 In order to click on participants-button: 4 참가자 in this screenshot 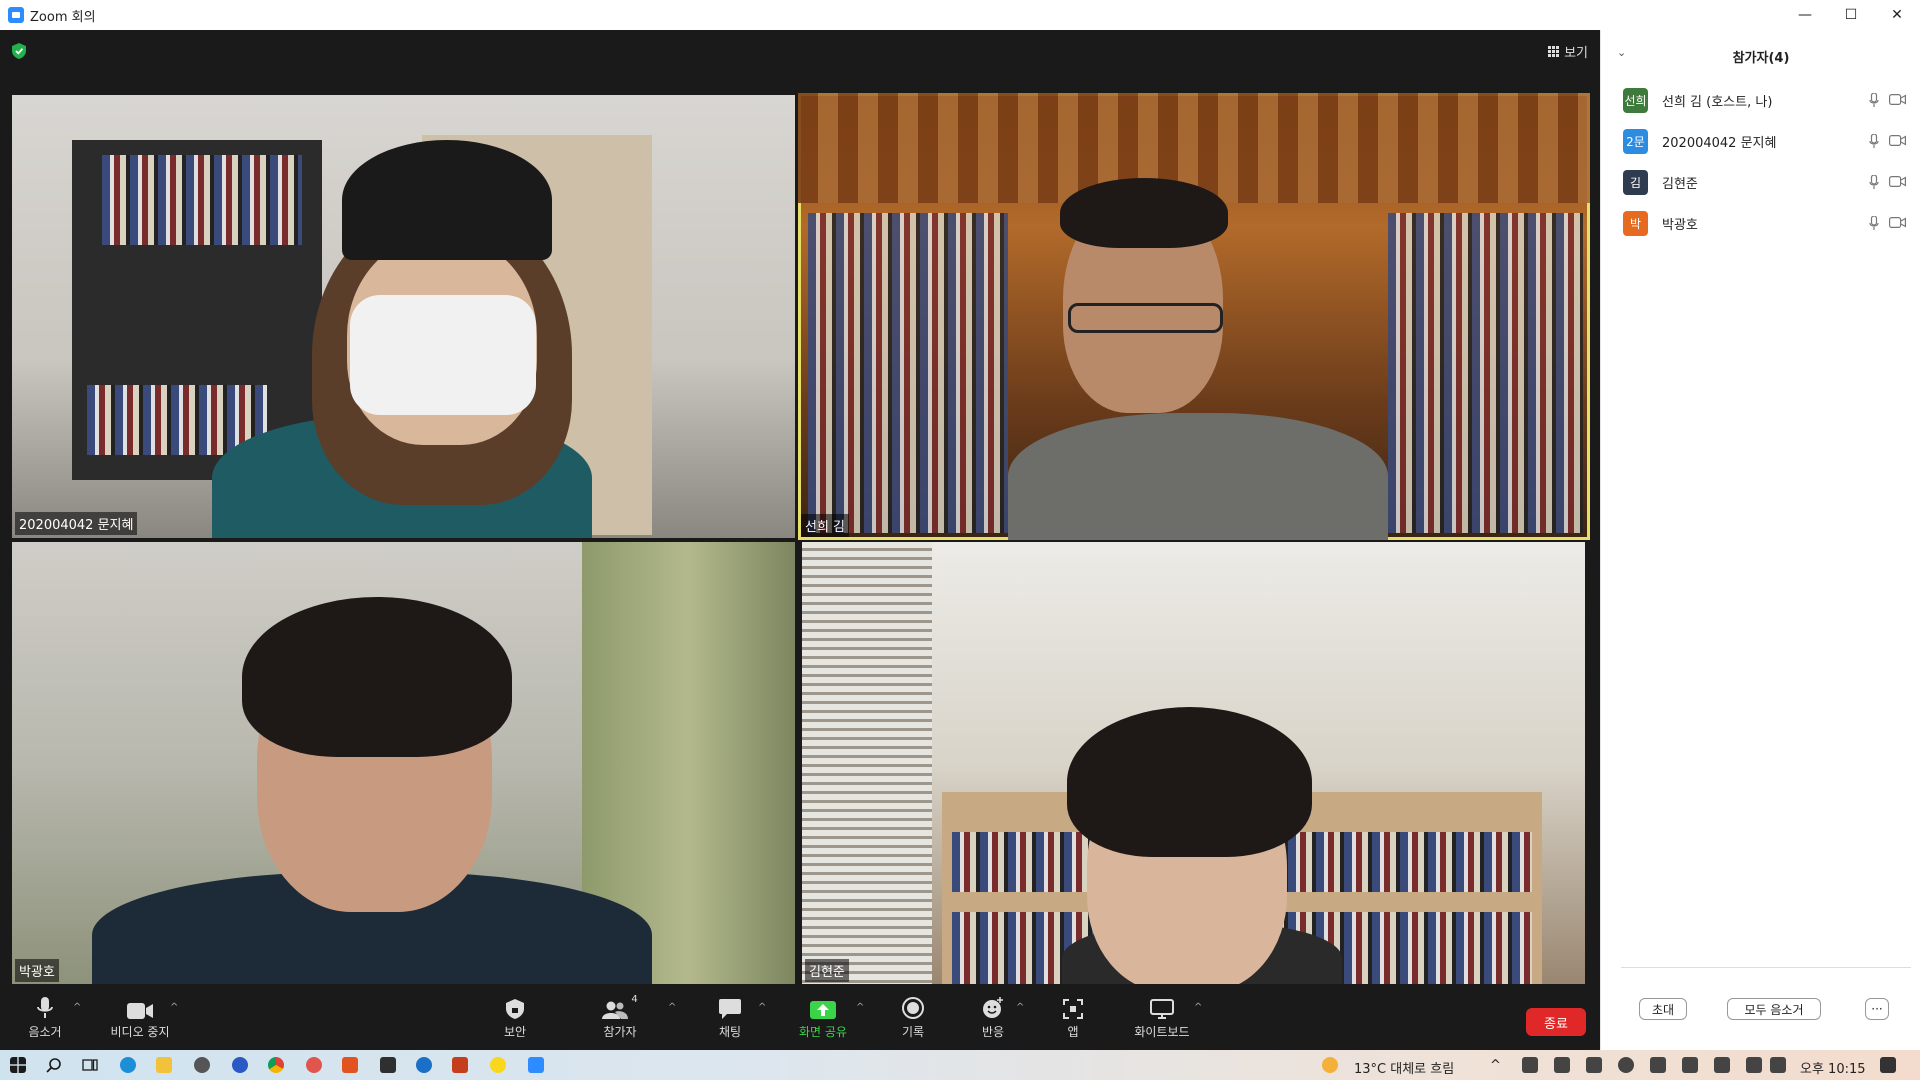, I will do `click(620, 1017)`.